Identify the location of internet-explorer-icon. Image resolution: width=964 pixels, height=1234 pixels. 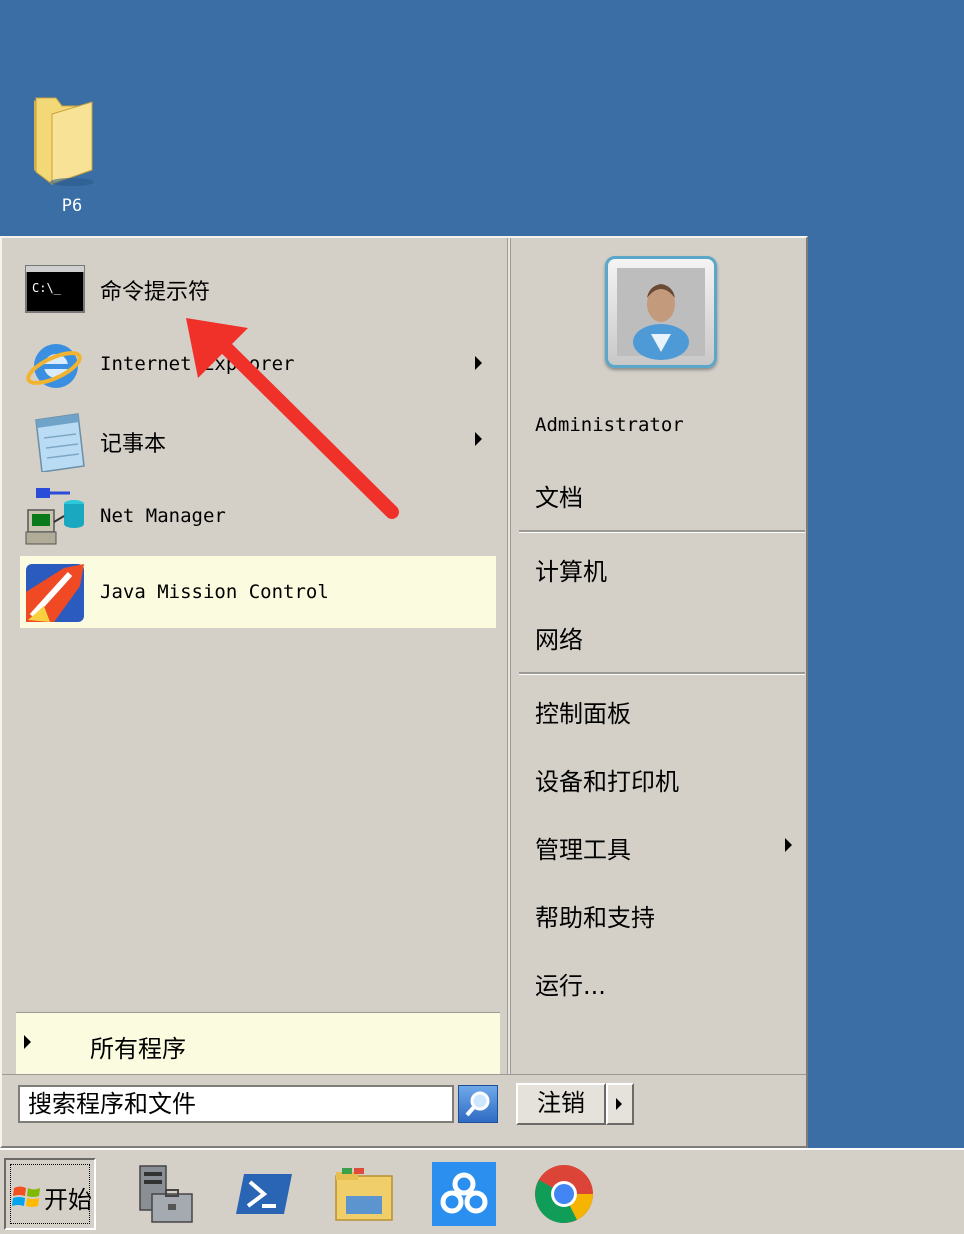
(54, 366).